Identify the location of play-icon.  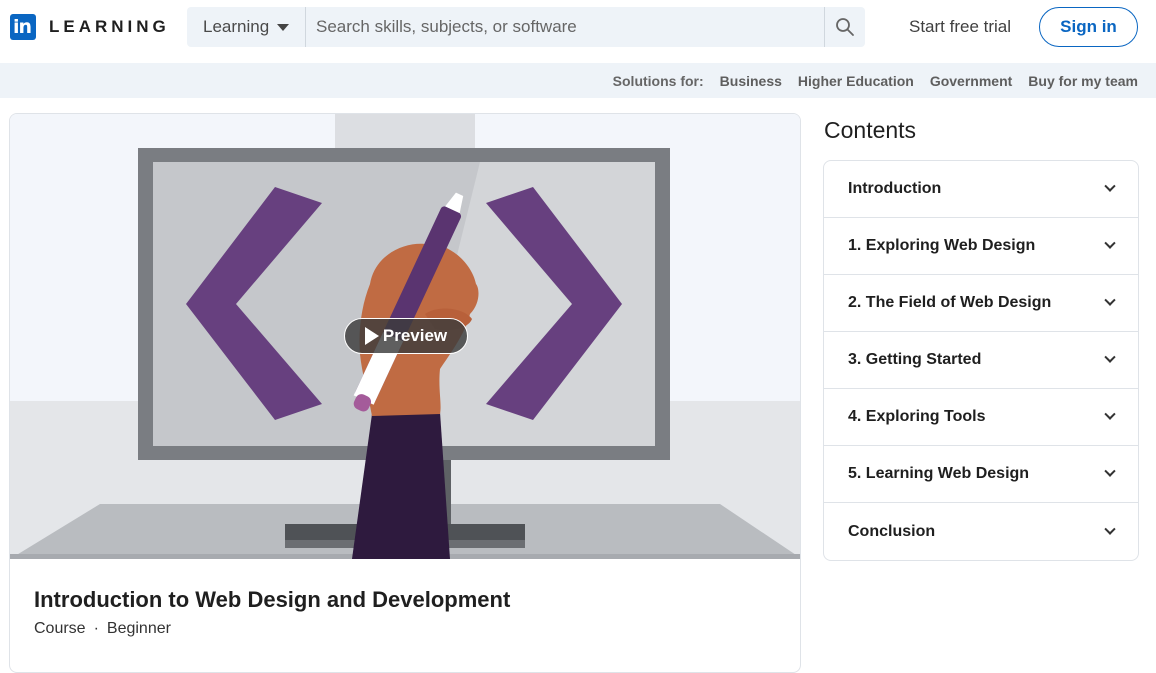
(371, 336).